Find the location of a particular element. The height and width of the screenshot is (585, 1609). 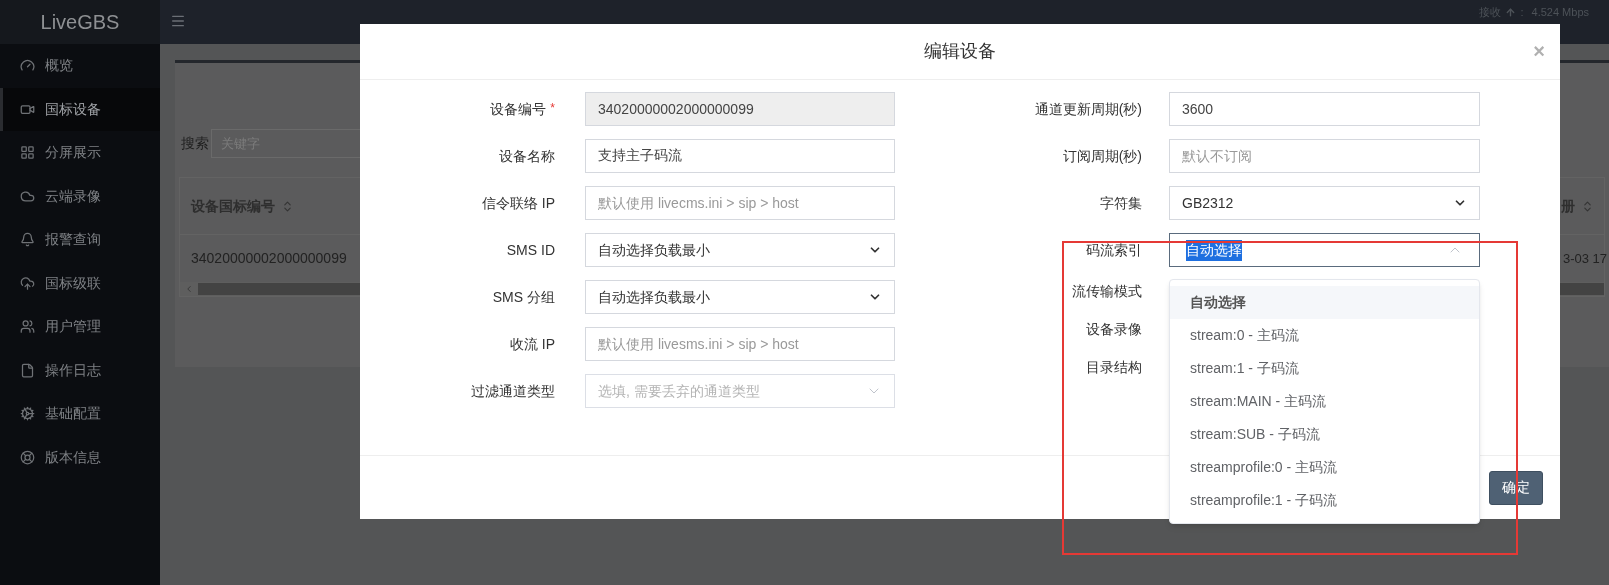

field-label: 通道更新周期(秒) is located at coordinates (1088, 109).